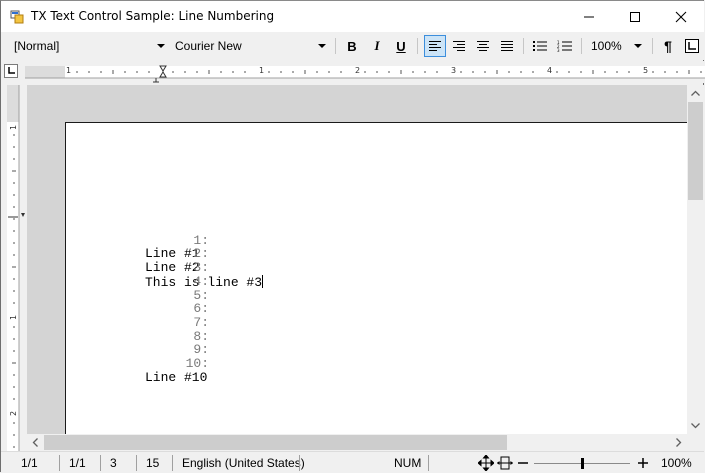 This screenshot has height=473, width=705. I want to click on line-number: 8:, so click(201, 336).